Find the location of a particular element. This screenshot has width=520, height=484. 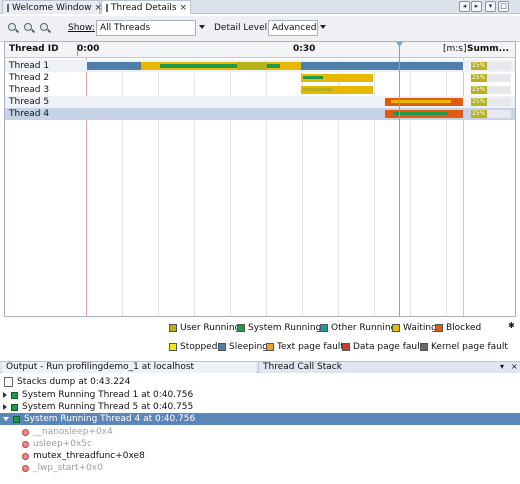

stack-entry-label: System Running Thread 4 at 0:40.756 is located at coordinates (110, 419).